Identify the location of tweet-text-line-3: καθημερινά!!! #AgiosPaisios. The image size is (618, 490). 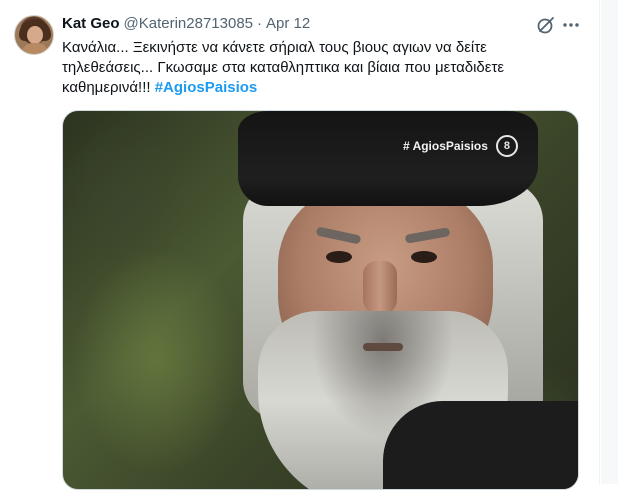
(297, 88).